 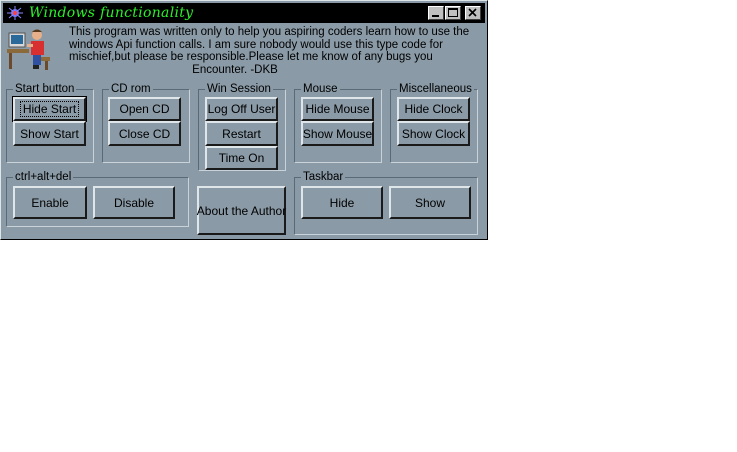 What do you see at coordinates (144, 109) in the screenshot?
I see `open-cd-button: Open CD` at bounding box center [144, 109].